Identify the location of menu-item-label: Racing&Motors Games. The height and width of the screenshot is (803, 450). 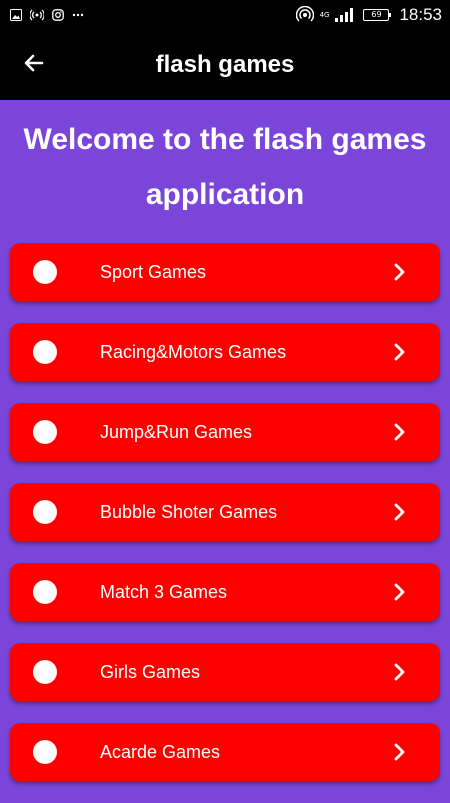
(193, 352).